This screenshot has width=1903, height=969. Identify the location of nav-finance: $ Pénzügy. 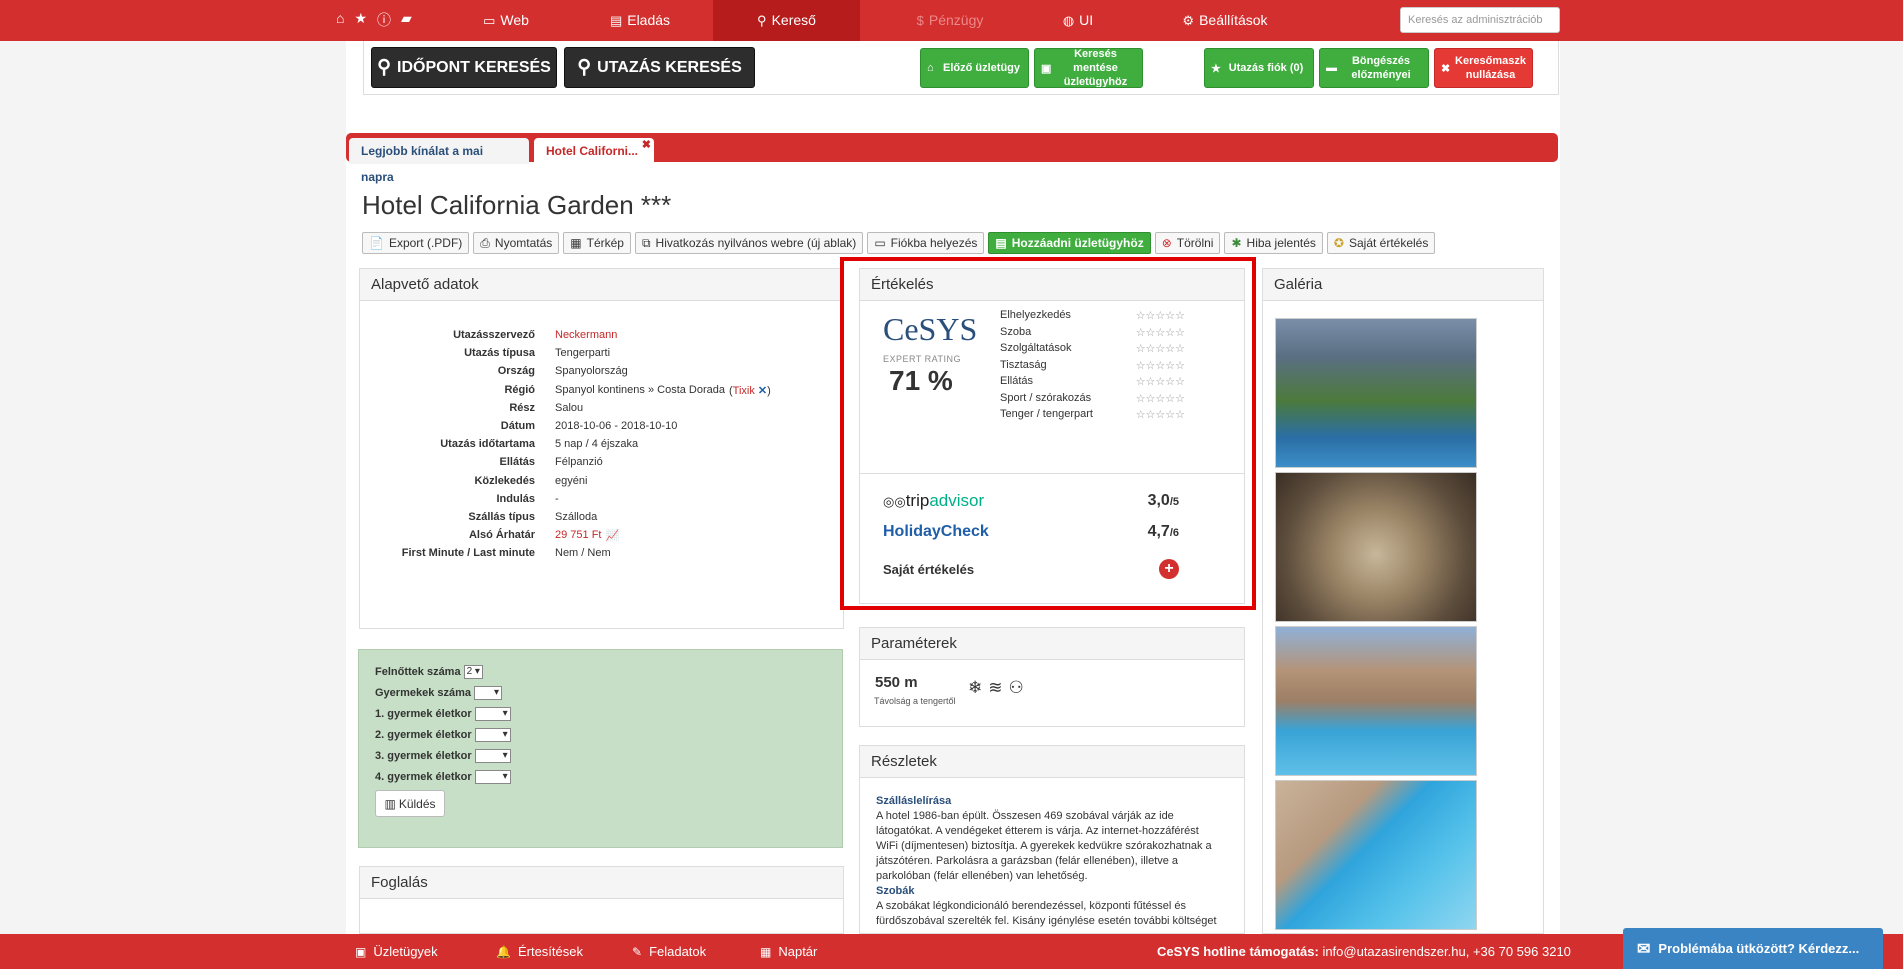
(950, 20).